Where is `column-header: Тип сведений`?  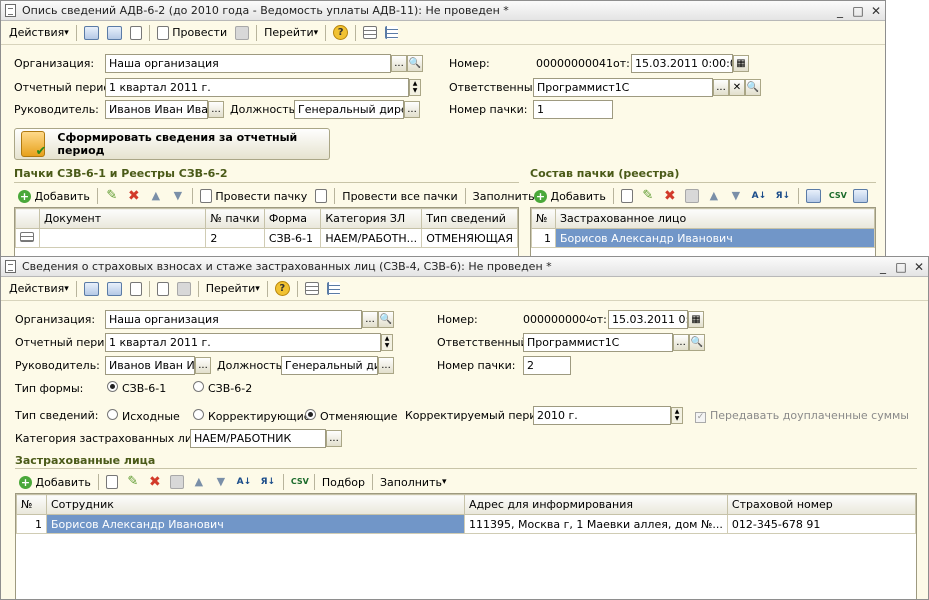 column-header: Тип сведений is located at coordinates (469, 218).